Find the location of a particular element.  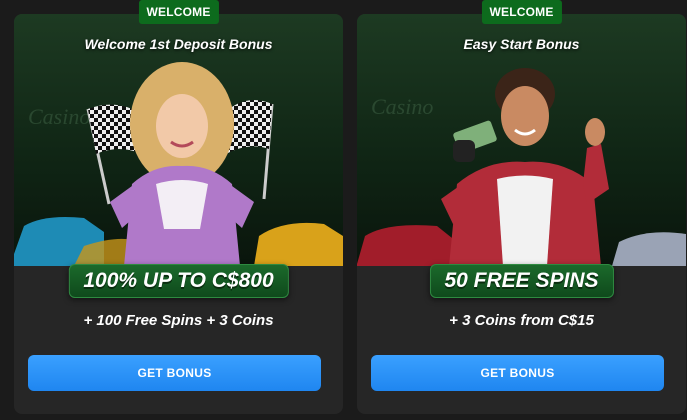

bonus-title: Welcome 1st Deposit Bonus is located at coordinates (178, 44).